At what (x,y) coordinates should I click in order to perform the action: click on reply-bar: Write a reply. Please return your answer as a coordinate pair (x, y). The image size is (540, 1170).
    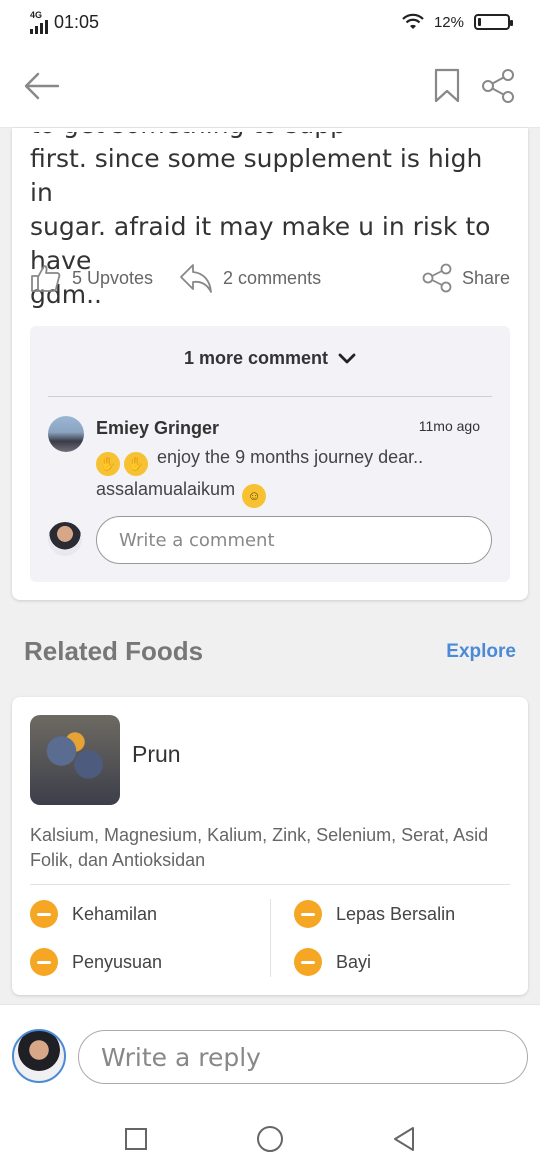
    Looking at the image, I should click on (270, 1056).